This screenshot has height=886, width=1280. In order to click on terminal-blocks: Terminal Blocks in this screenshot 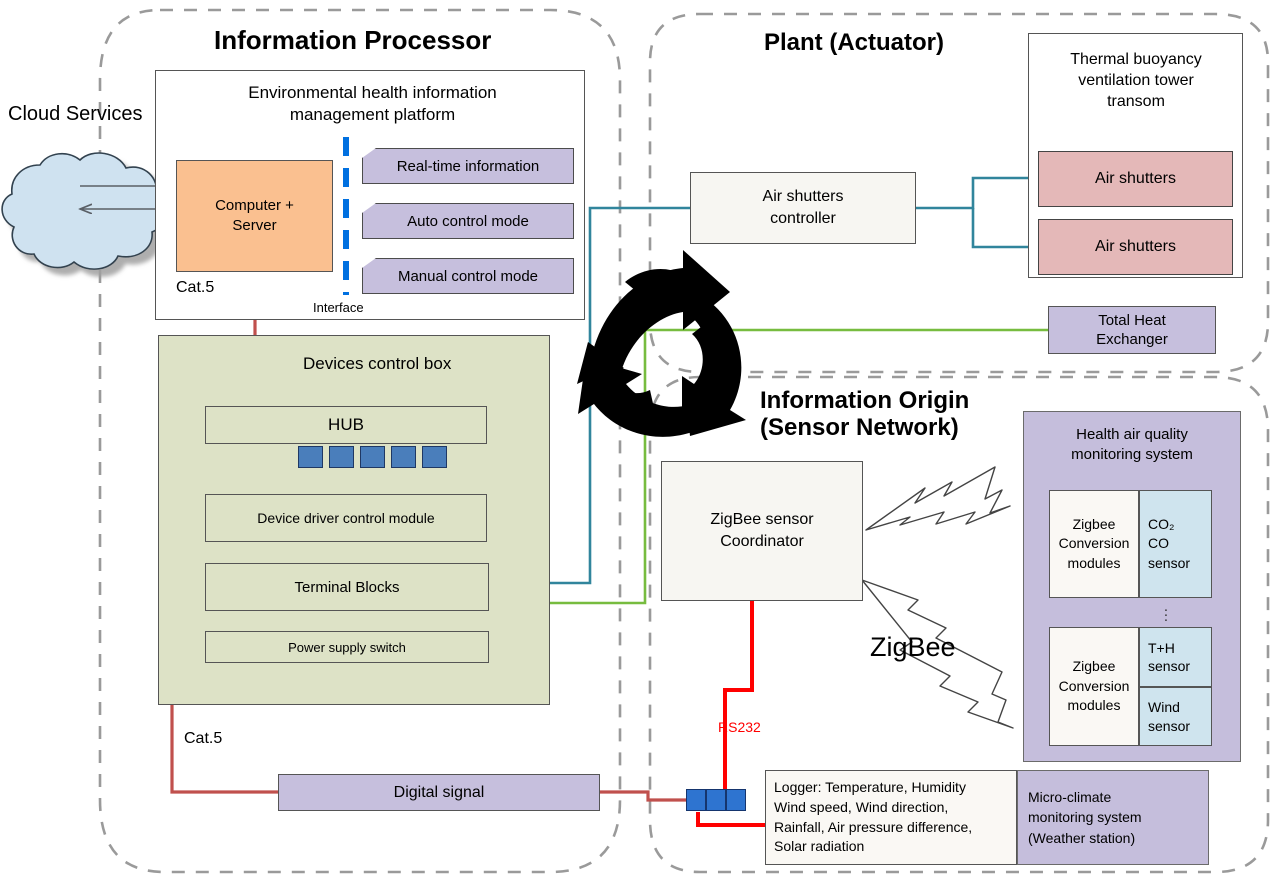, I will do `click(347, 587)`.